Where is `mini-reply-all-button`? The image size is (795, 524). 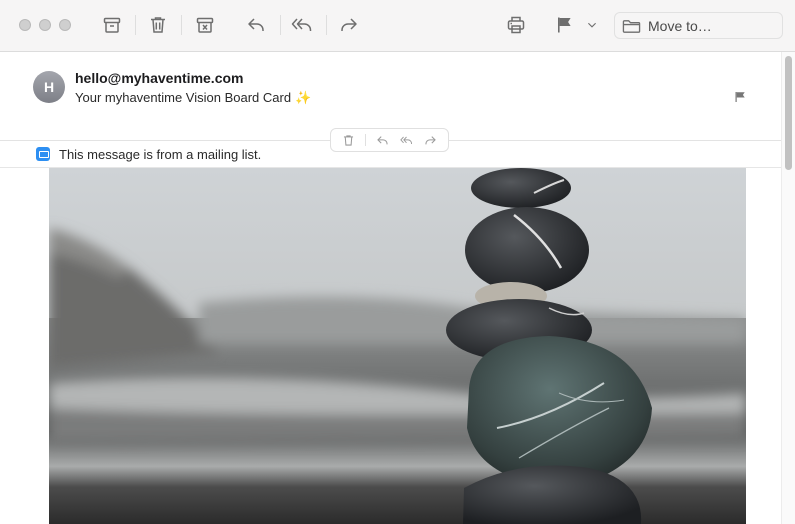 mini-reply-all-button is located at coordinates (407, 140).